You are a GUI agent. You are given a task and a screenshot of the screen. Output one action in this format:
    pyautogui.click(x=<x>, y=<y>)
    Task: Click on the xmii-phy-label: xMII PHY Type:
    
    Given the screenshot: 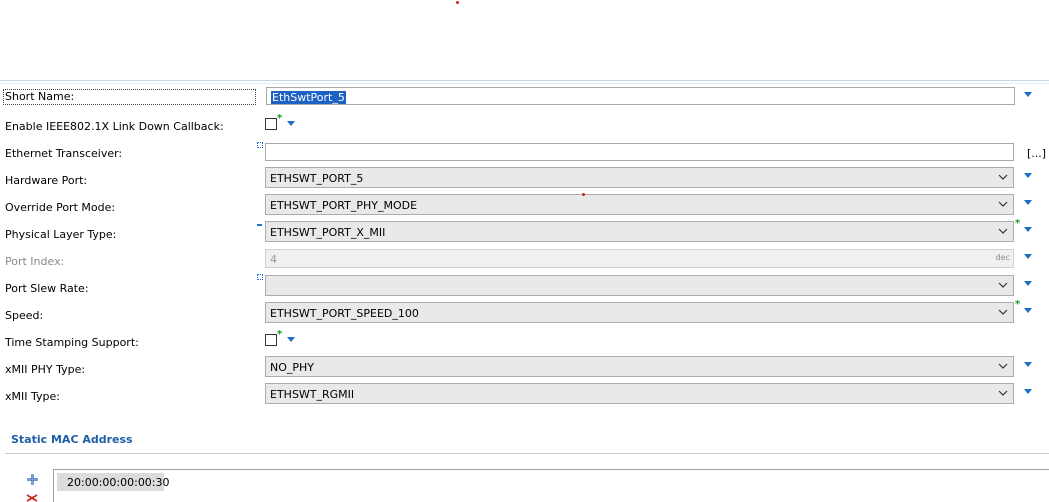 What is the action you would take?
    pyautogui.click(x=45, y=369)
    